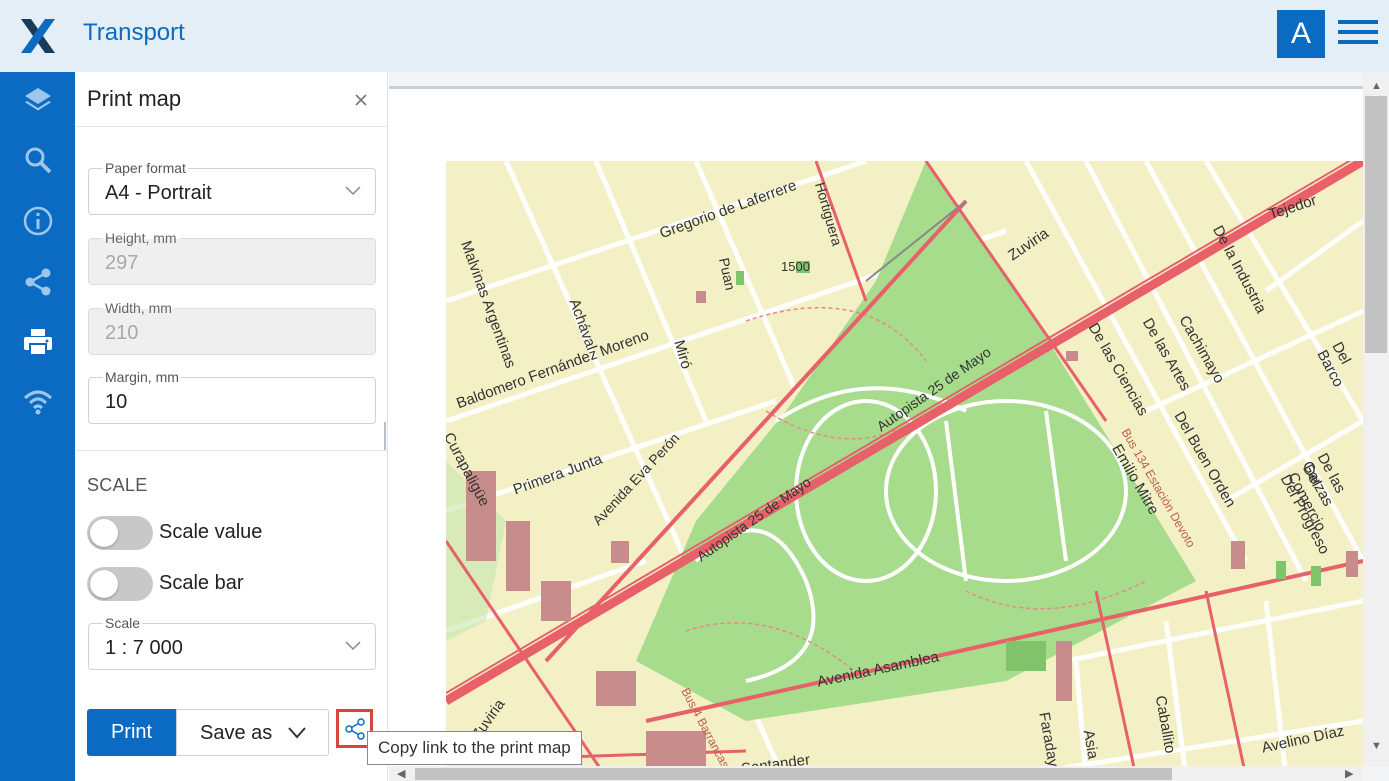  I want to click on preview-horizontal-scrollbar: ◀ ▶, so click(876, 773).